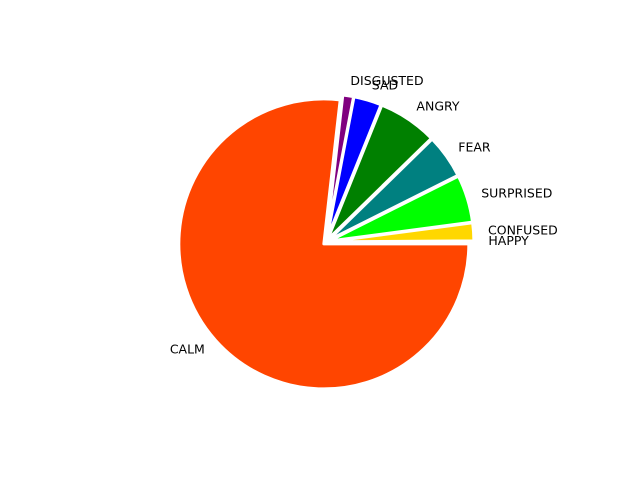 The height and width of the screenshot is (480, 640). Describe the element at coordinates (474, 146) in the screenshot. I see `slice-label-fear: FEAR` at that location.